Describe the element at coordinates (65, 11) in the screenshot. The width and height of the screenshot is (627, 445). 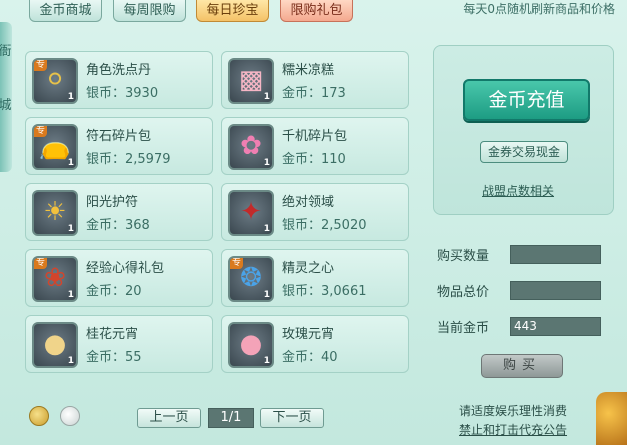
I see `tab-gold-shop: 金币商城` at that location.